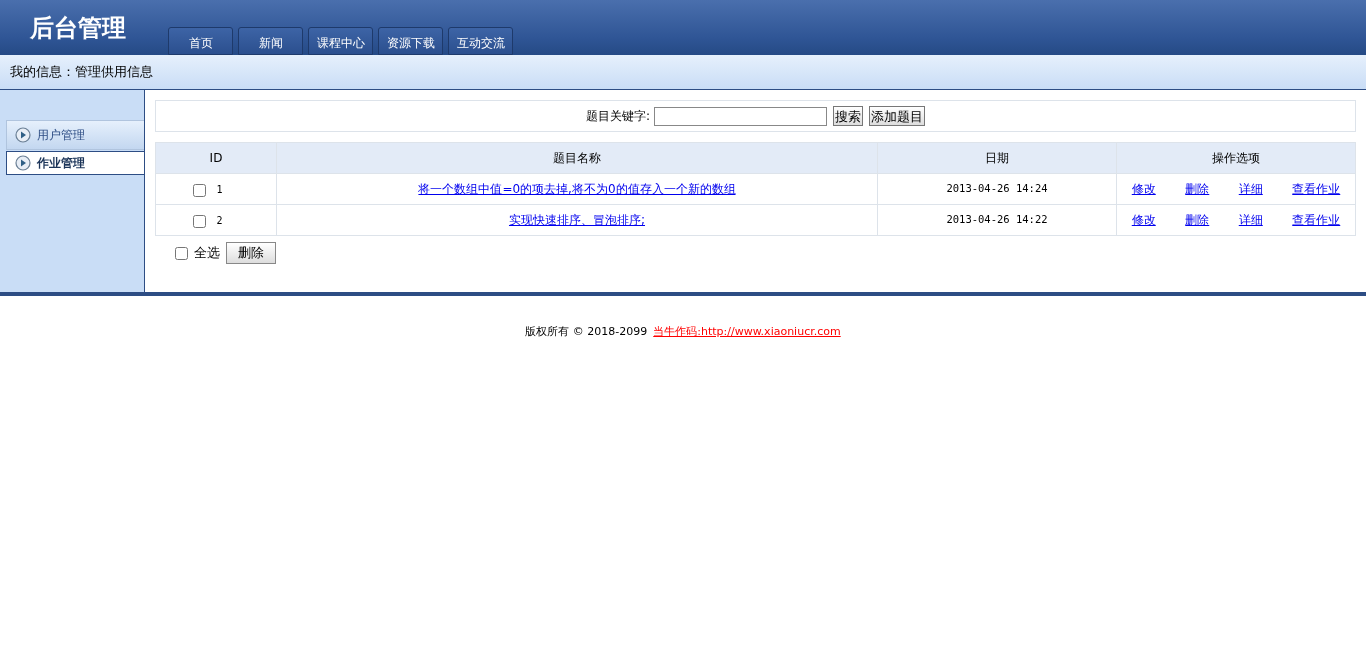 Image resolution: width=1366 pixels, height=658 pixels. I want to click on nav-tab: 课程中心, so click(340, 41).